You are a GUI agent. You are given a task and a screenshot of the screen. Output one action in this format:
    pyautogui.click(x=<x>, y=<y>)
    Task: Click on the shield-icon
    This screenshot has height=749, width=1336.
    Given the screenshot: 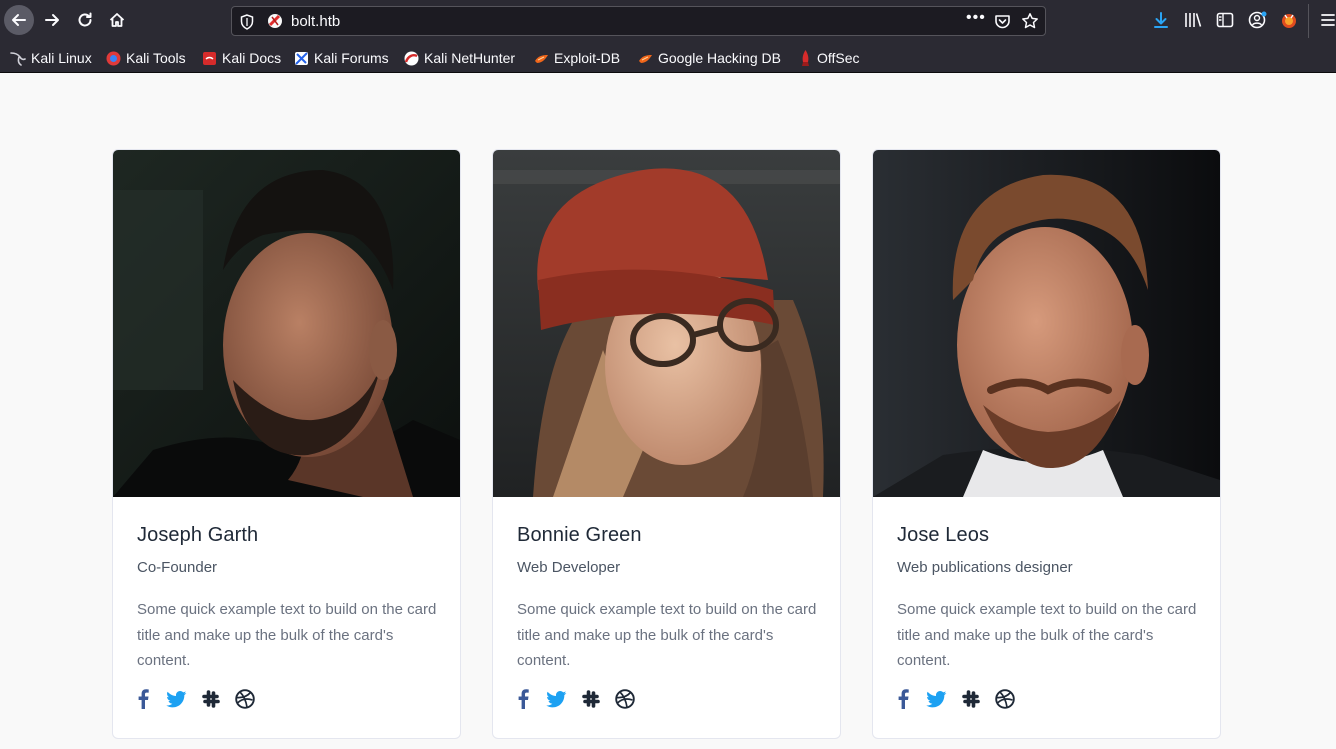 What is the action you would take?
    pyautogui.click(x=247, y=22)
    